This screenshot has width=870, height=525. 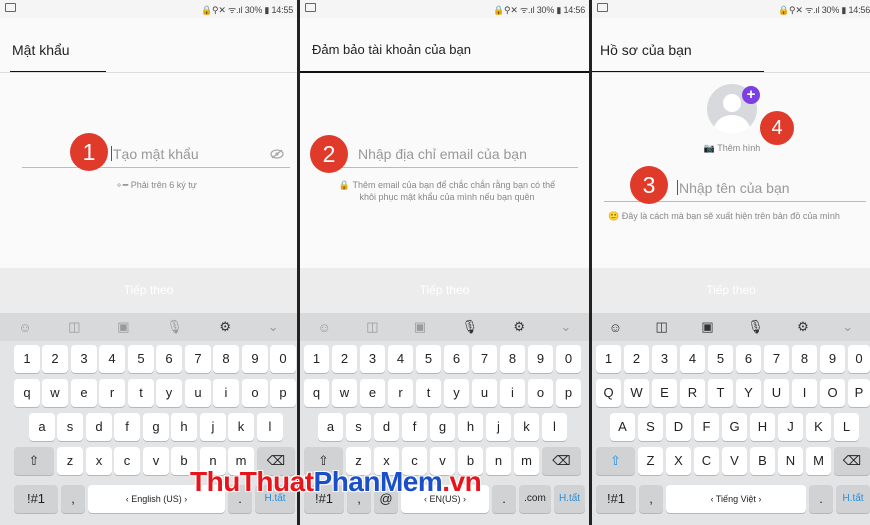 I want to click on key-k: k, so click(x=526, y=427).